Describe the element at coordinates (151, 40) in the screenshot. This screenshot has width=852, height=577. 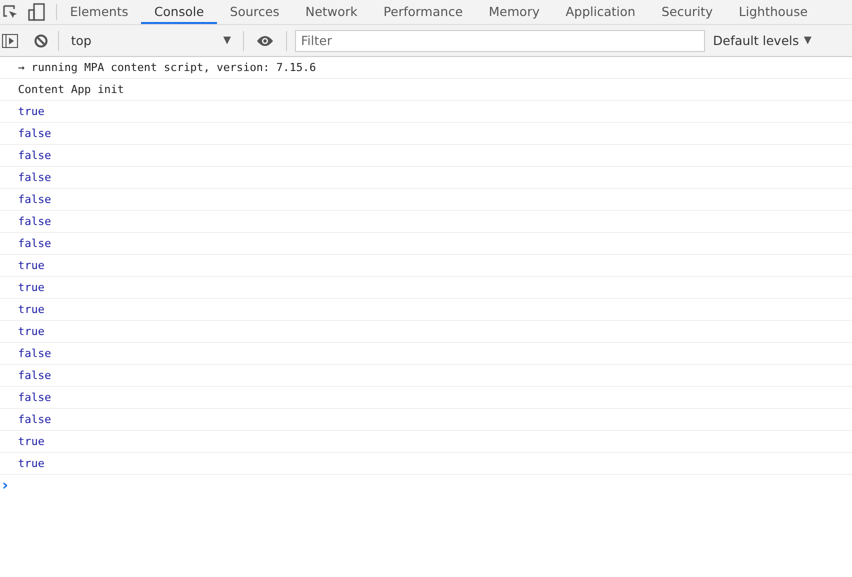
I see `context-select: top ▼` at that location.